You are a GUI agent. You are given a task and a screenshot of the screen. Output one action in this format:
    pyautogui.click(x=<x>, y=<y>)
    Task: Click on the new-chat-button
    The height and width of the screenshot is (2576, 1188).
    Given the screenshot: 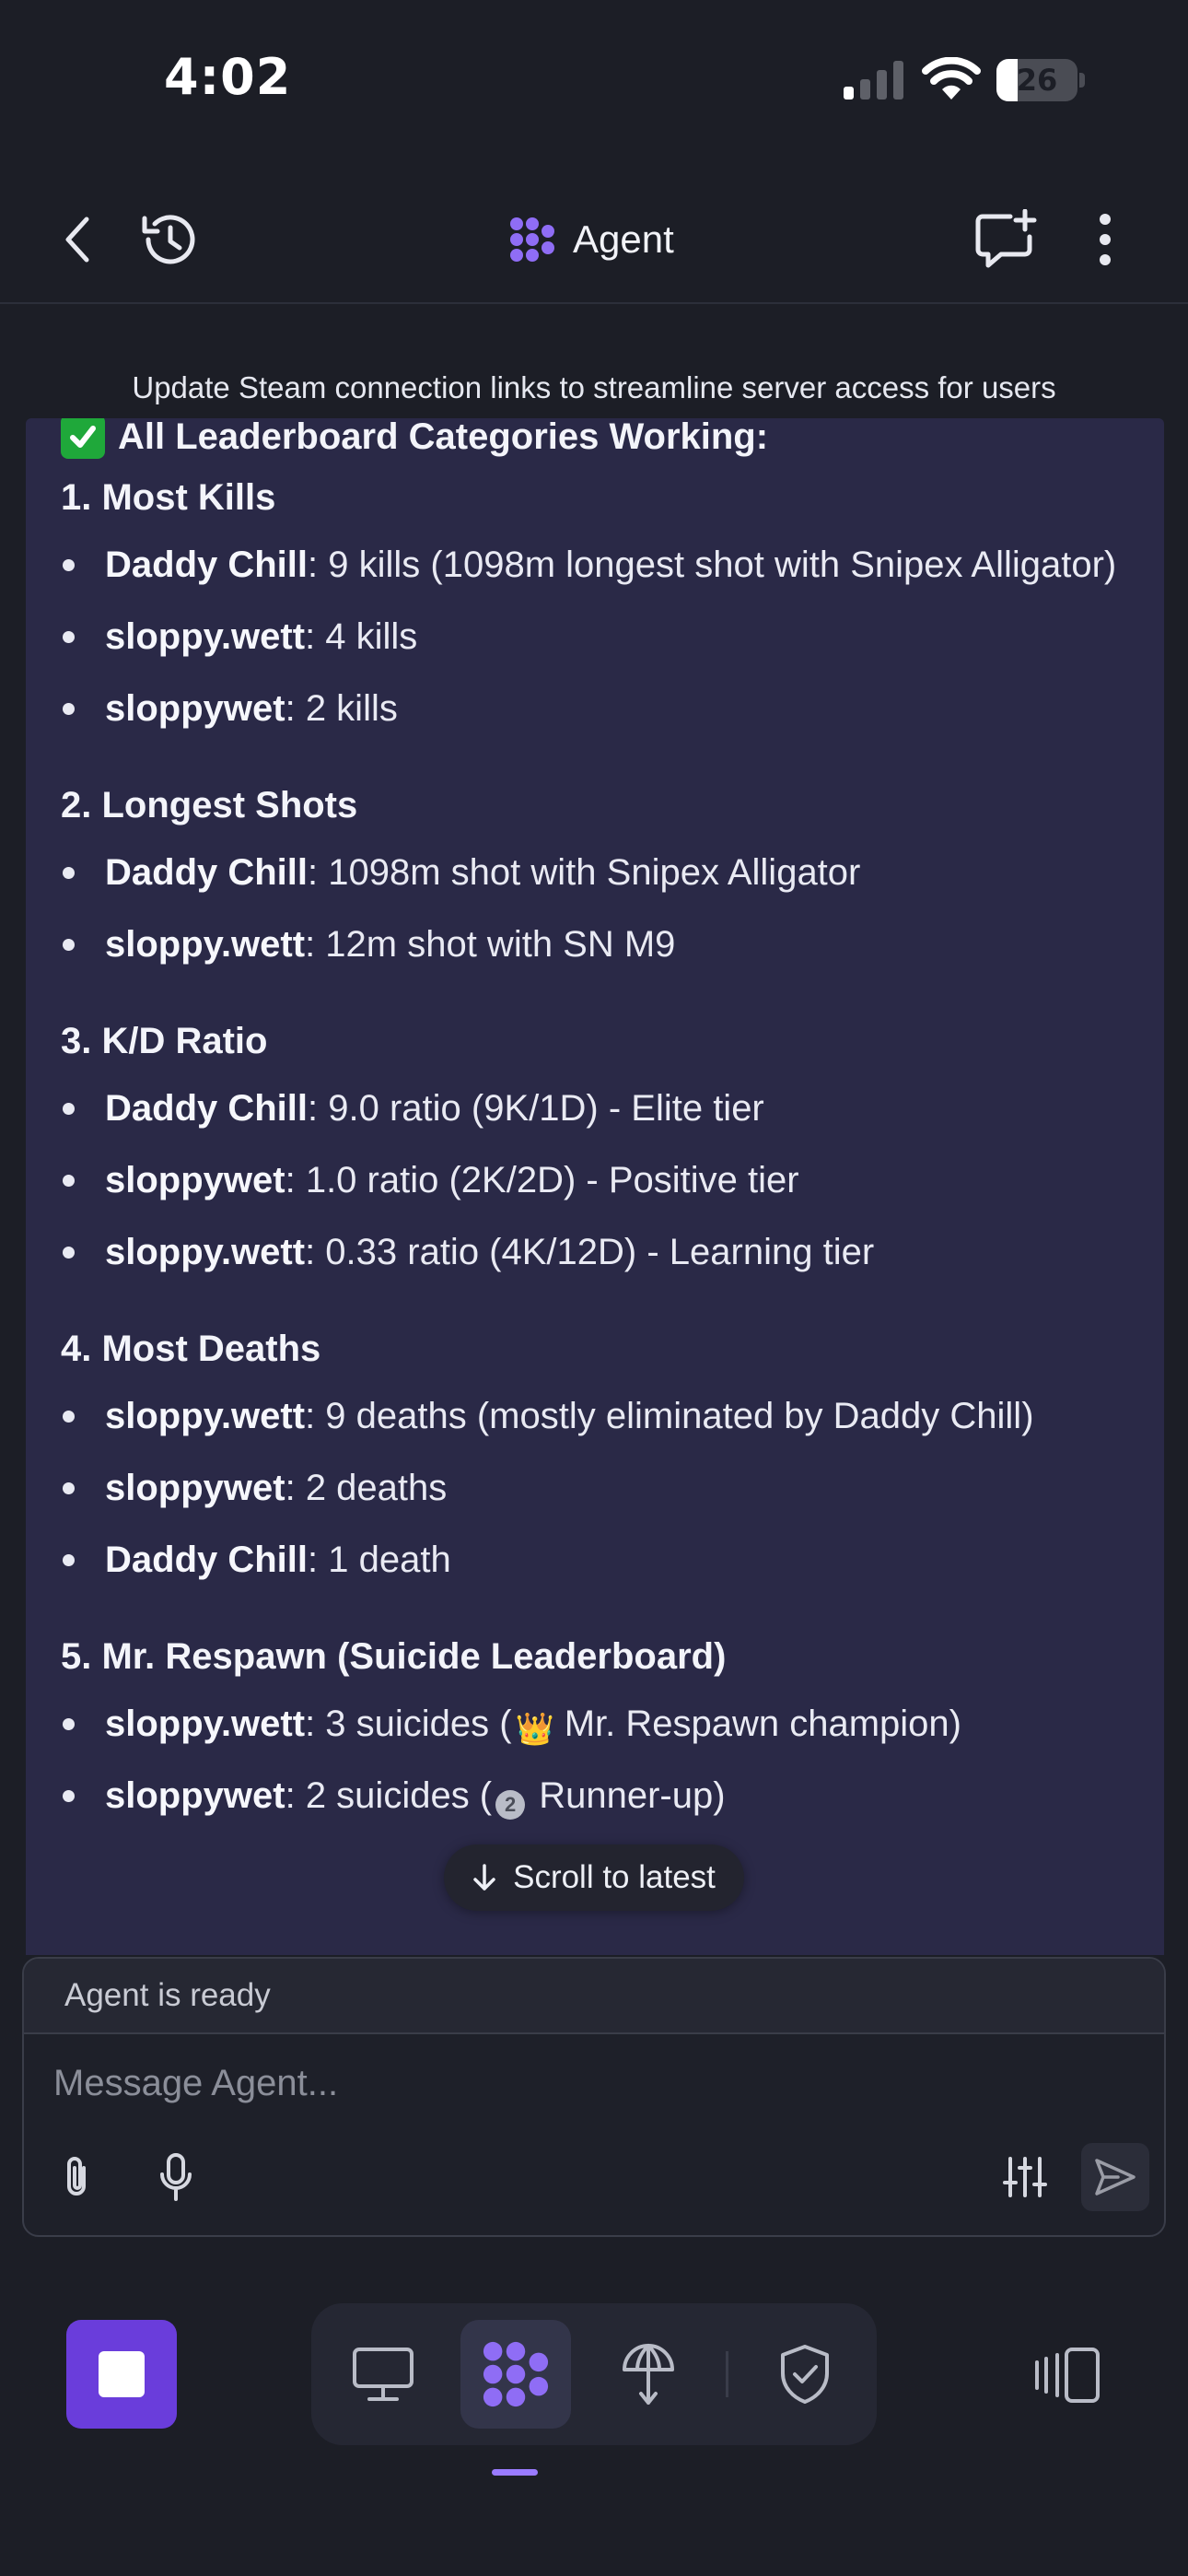 What is the action you would take?
    pyautogui.click(x=1005, y=239)
    